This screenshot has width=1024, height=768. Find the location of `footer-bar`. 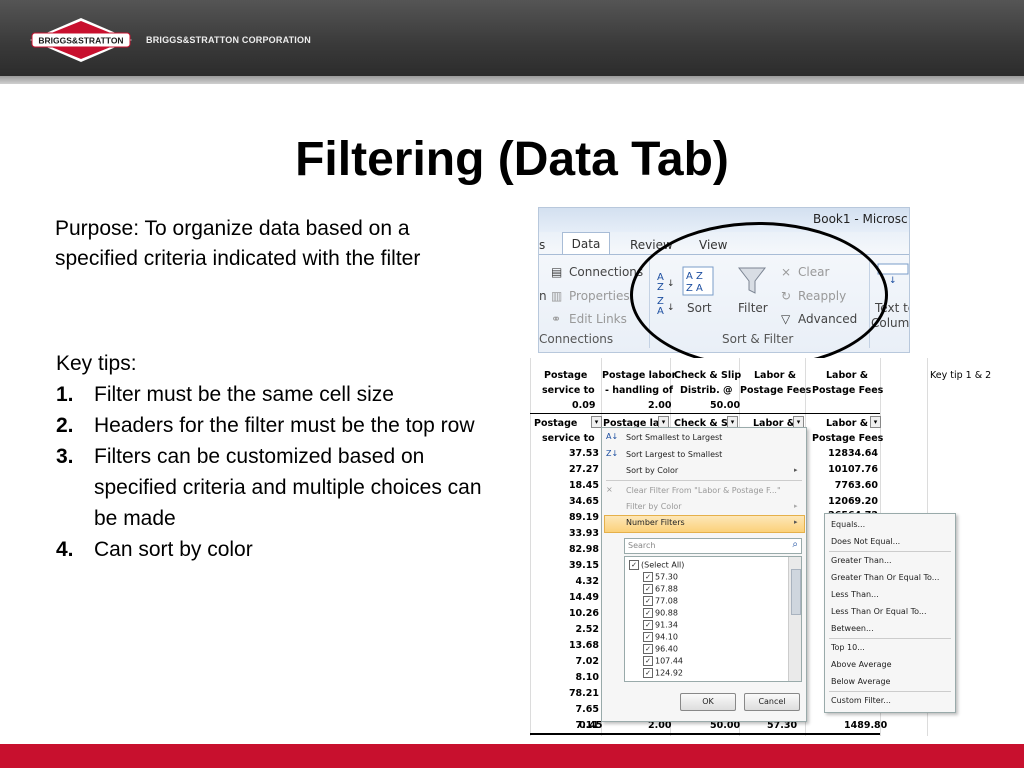

footer-bar is located at coordinates (512, 756).